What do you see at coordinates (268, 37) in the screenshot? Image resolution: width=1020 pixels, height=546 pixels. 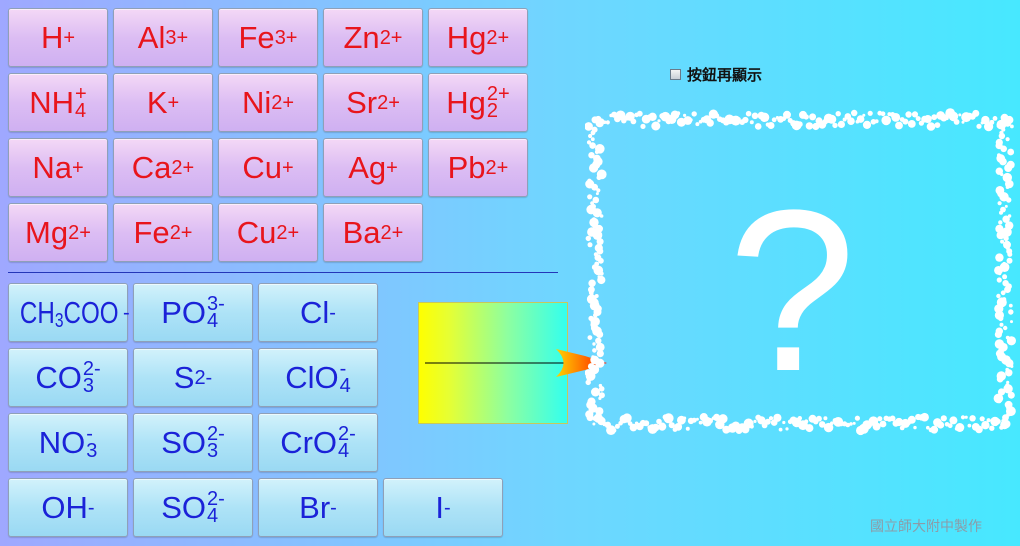 I see `cation-button-fe3: Fe 3+` at bounding box center [268, 37].